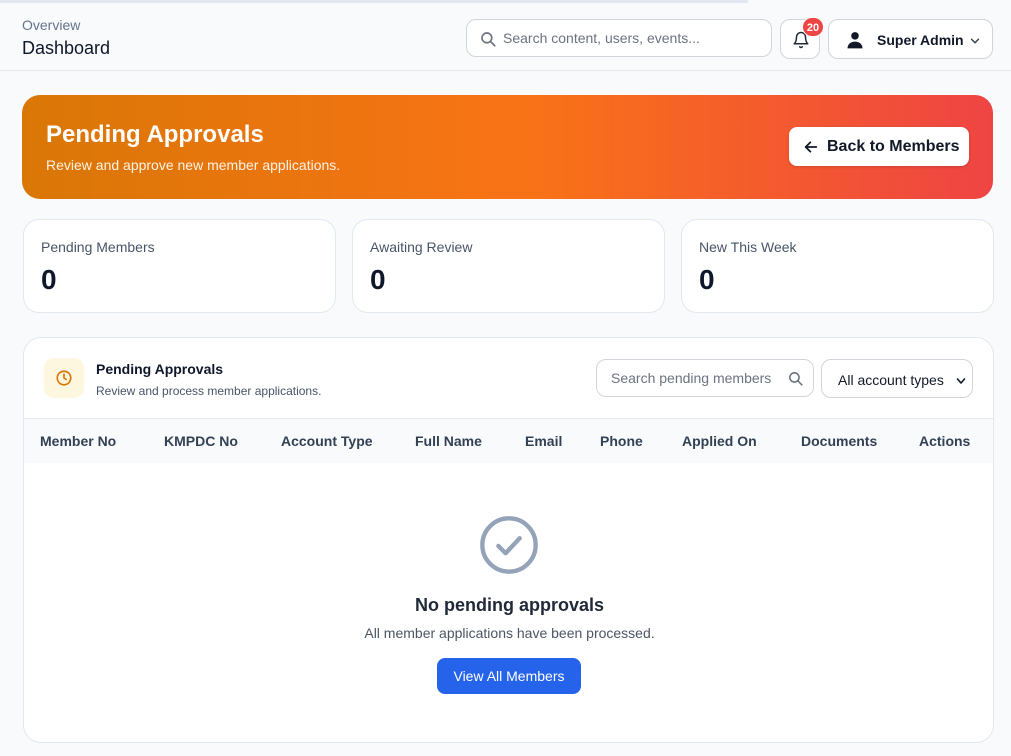 Image resolution: width=1011 pixels, height=756 pixels. What do you see at coordinates (508, 266) in the screenshot?
I see `stat-card-awaiting-review: Awaiting Review 0` at bounding box center [508, 266].